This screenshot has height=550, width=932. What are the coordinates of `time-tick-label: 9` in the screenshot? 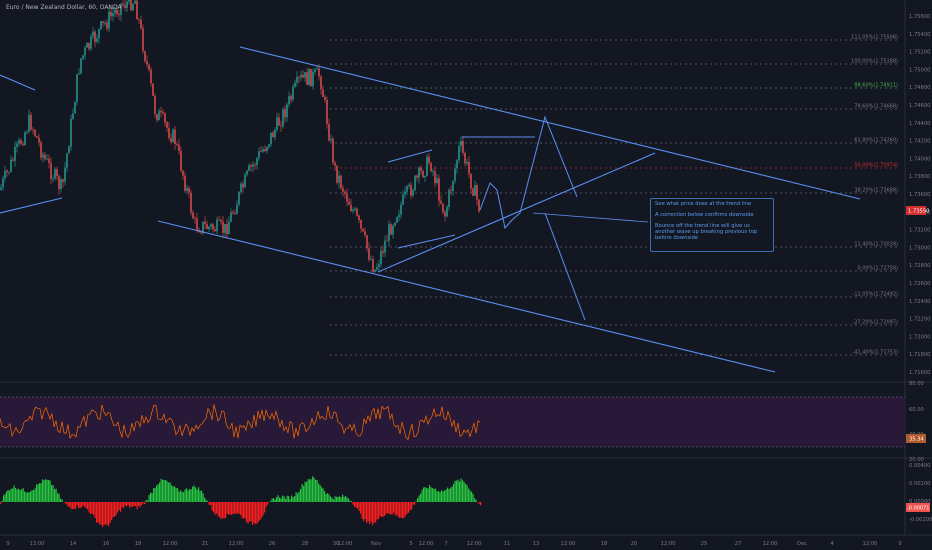 It's located at (899, 544).